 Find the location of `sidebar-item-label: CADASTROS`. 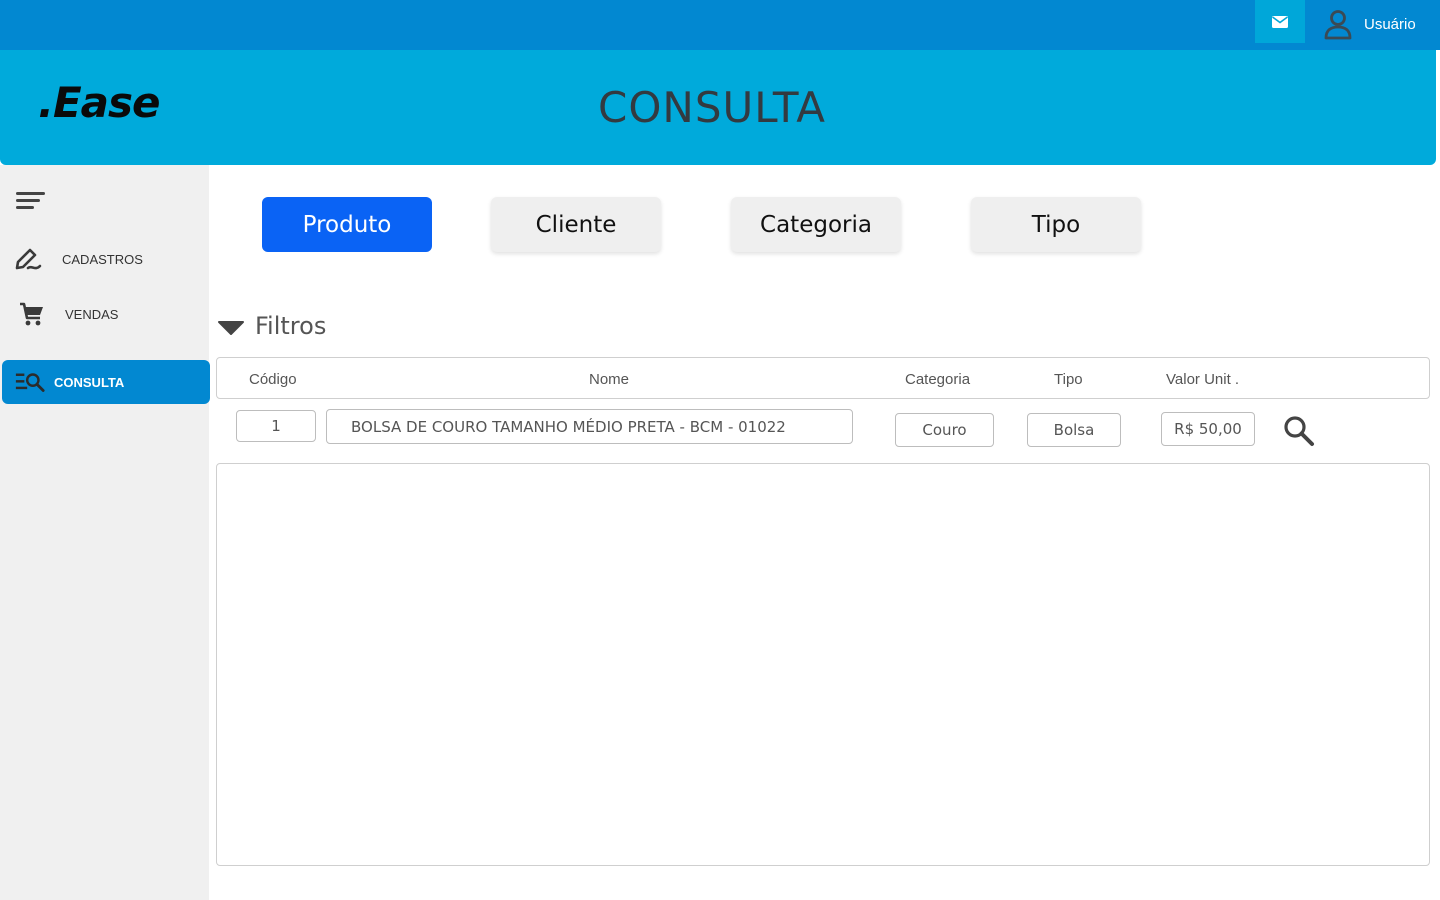

sidebar-item-label: CADASTROS is located at coordinates (102, 259).